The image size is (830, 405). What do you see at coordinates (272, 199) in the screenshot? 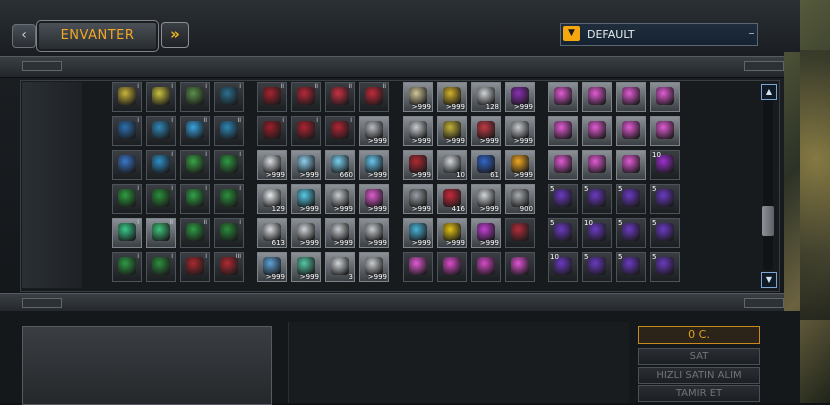
I see `inventory-slot: 129` at bounding box center [272, 199].